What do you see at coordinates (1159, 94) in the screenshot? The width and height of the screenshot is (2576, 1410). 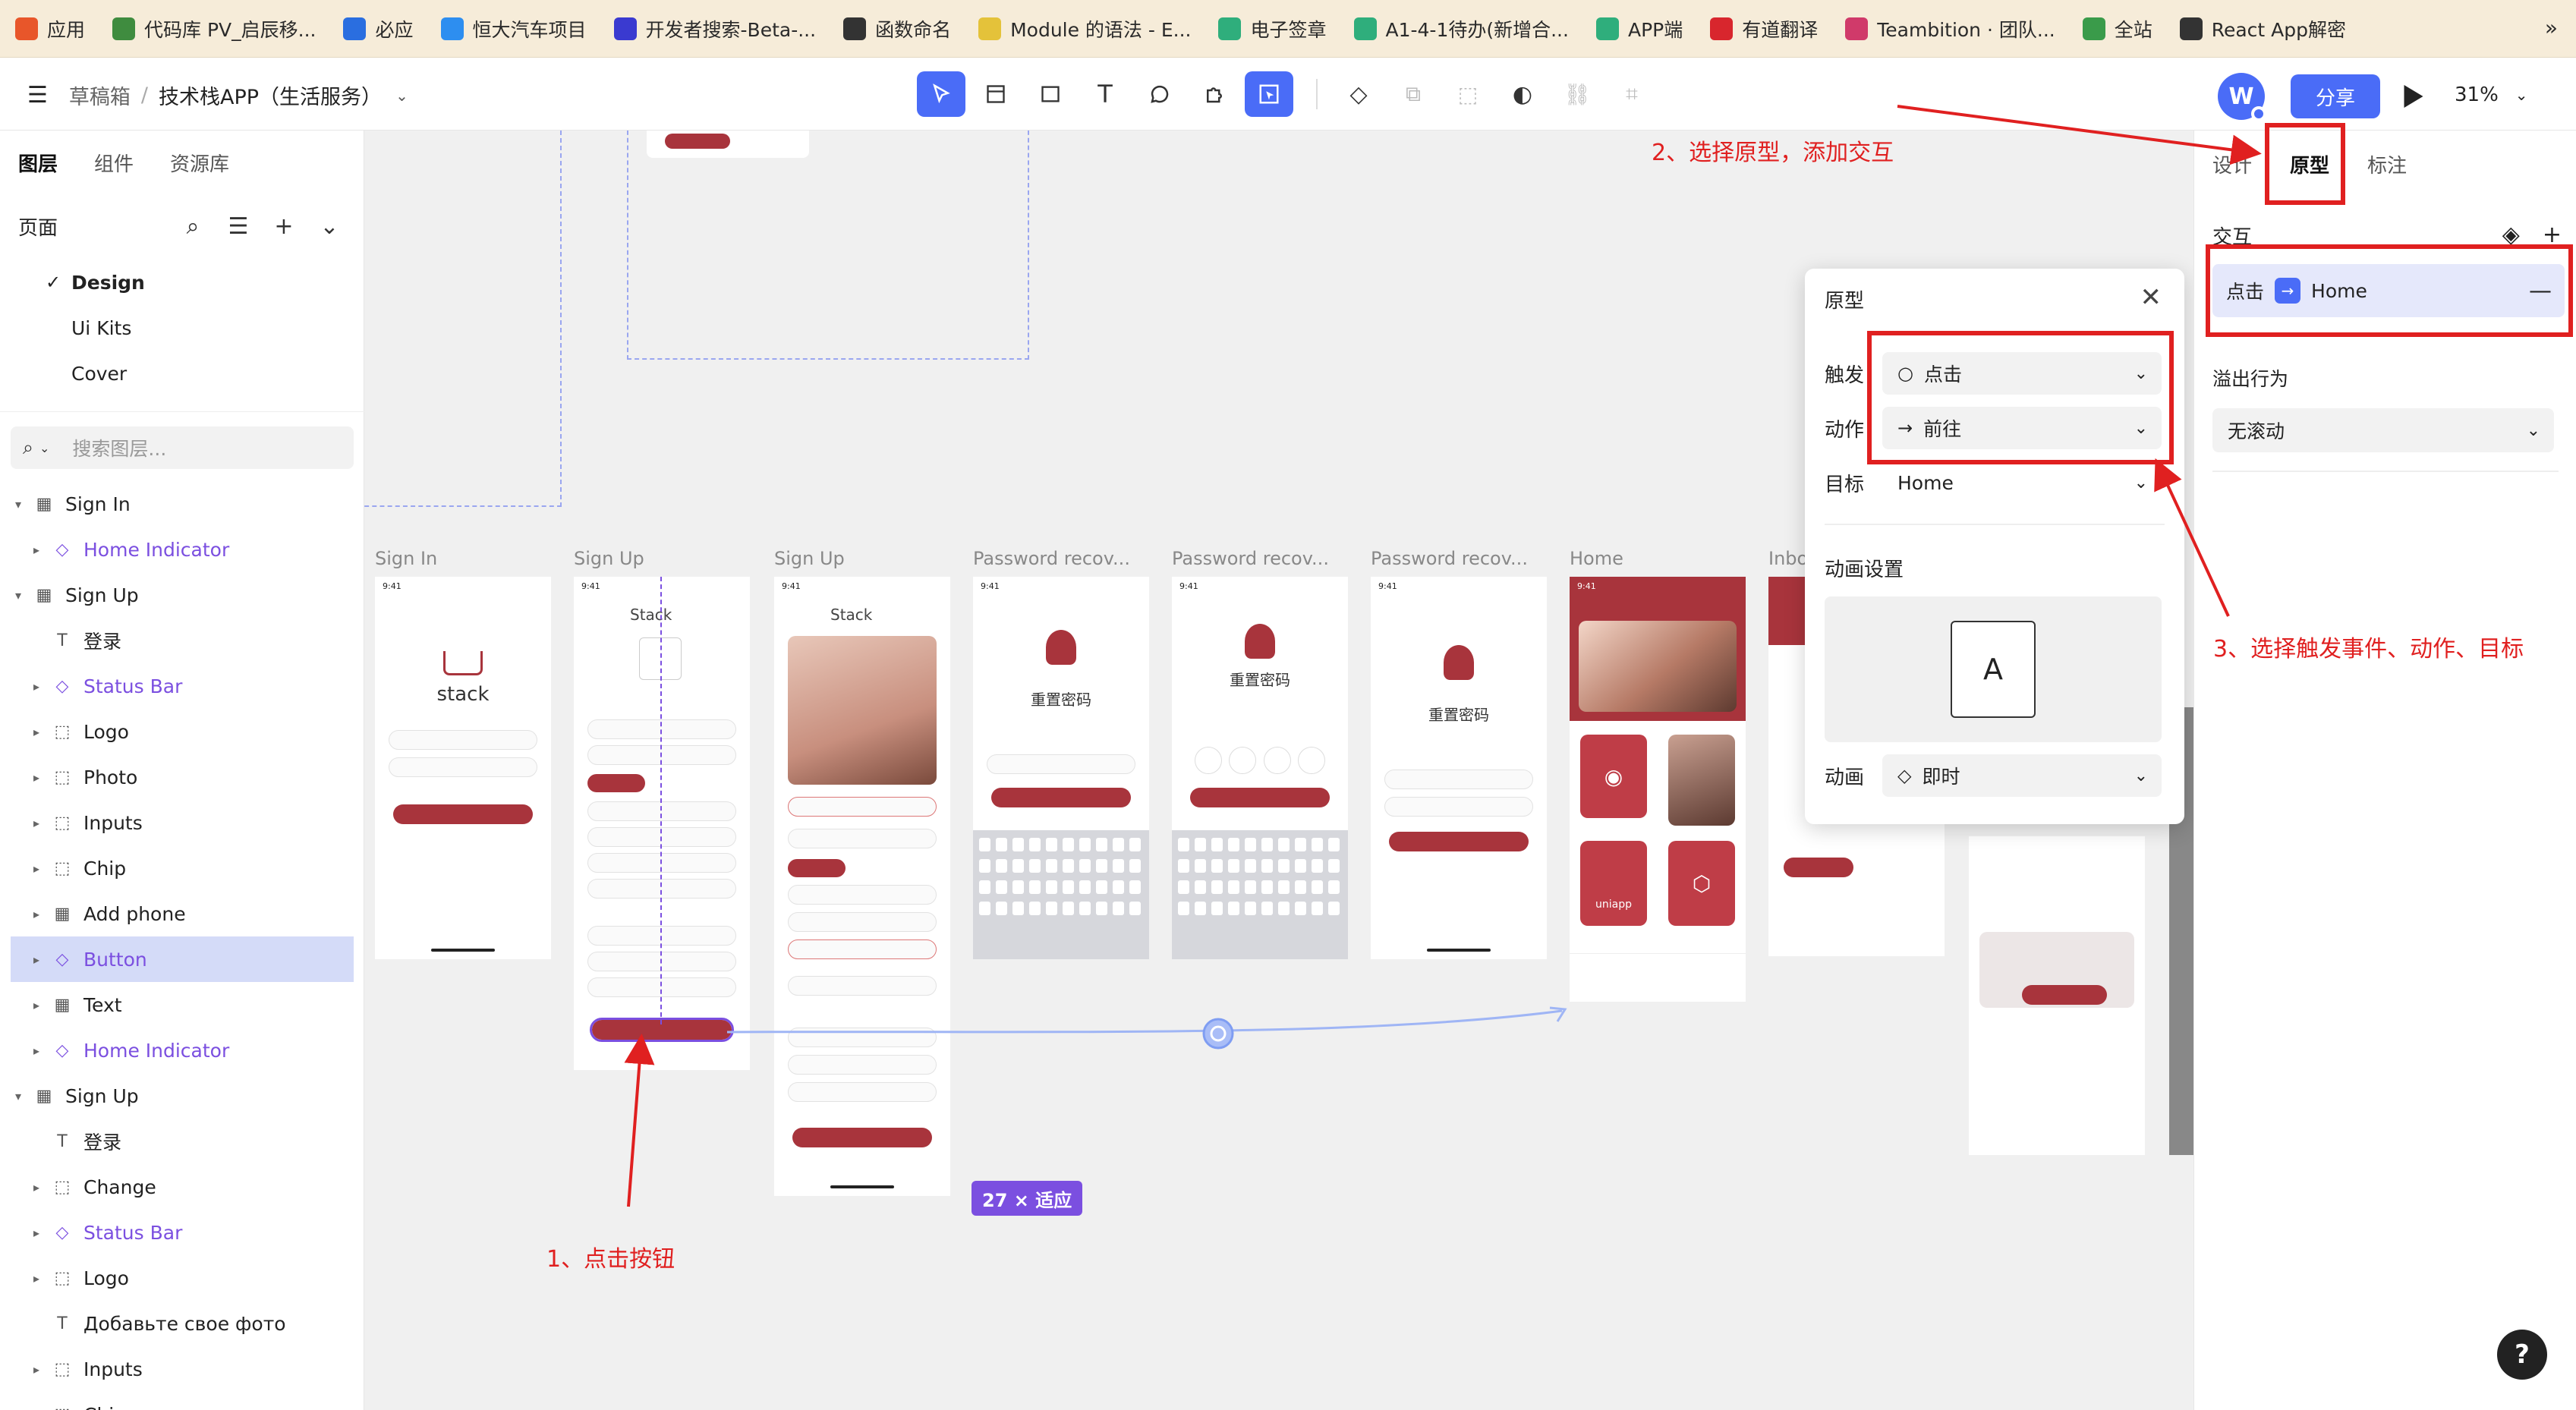 I see `comment-tool-button` at bounding box center [1159, 94].